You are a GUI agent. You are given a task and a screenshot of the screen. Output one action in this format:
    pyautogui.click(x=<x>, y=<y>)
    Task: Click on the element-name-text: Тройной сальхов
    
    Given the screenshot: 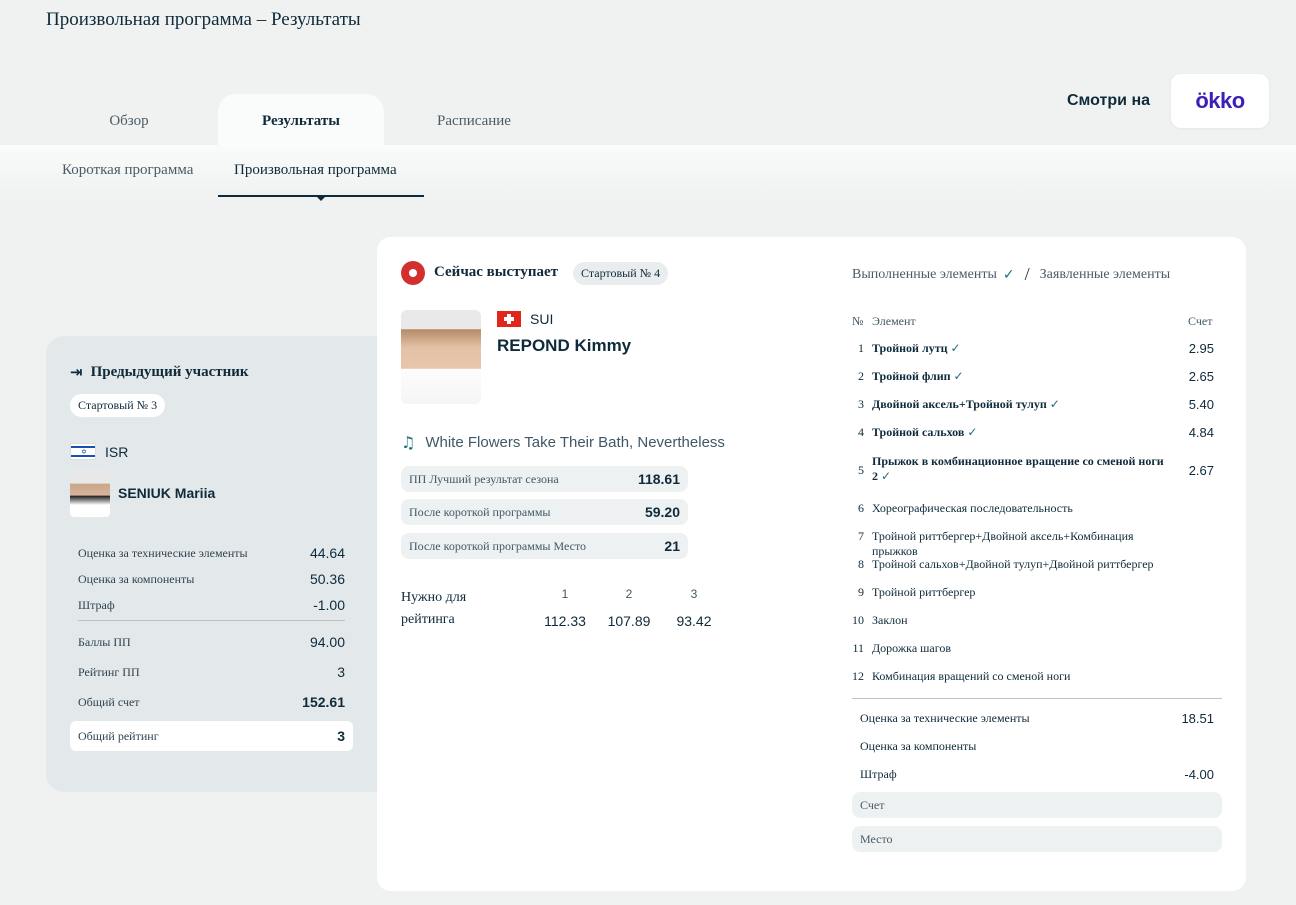 What is the action you would take?
    pyautogui.click(x=918, y=432)
    